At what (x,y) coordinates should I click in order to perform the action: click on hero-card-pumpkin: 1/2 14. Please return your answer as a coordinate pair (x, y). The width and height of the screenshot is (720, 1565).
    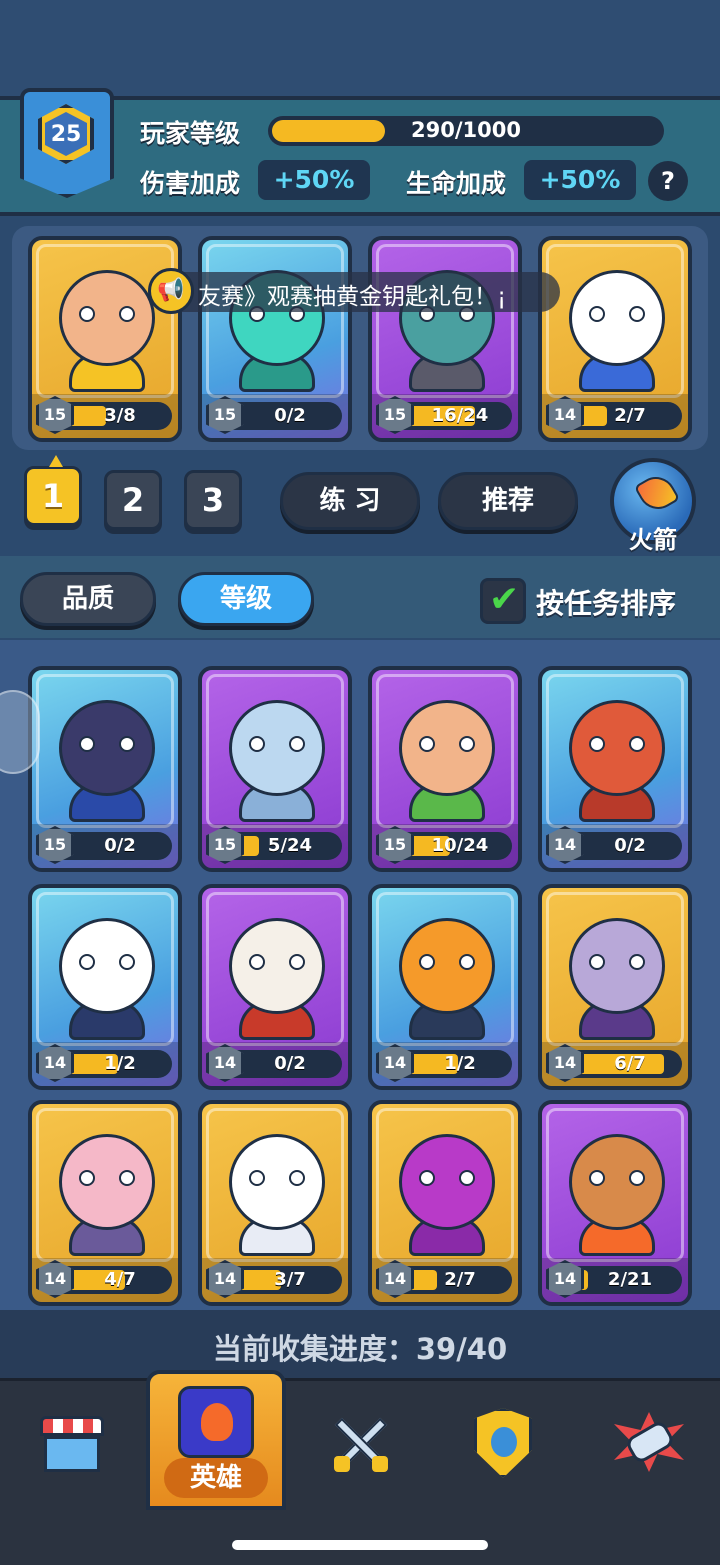
    Looking at the image, I should click on (445, 987).